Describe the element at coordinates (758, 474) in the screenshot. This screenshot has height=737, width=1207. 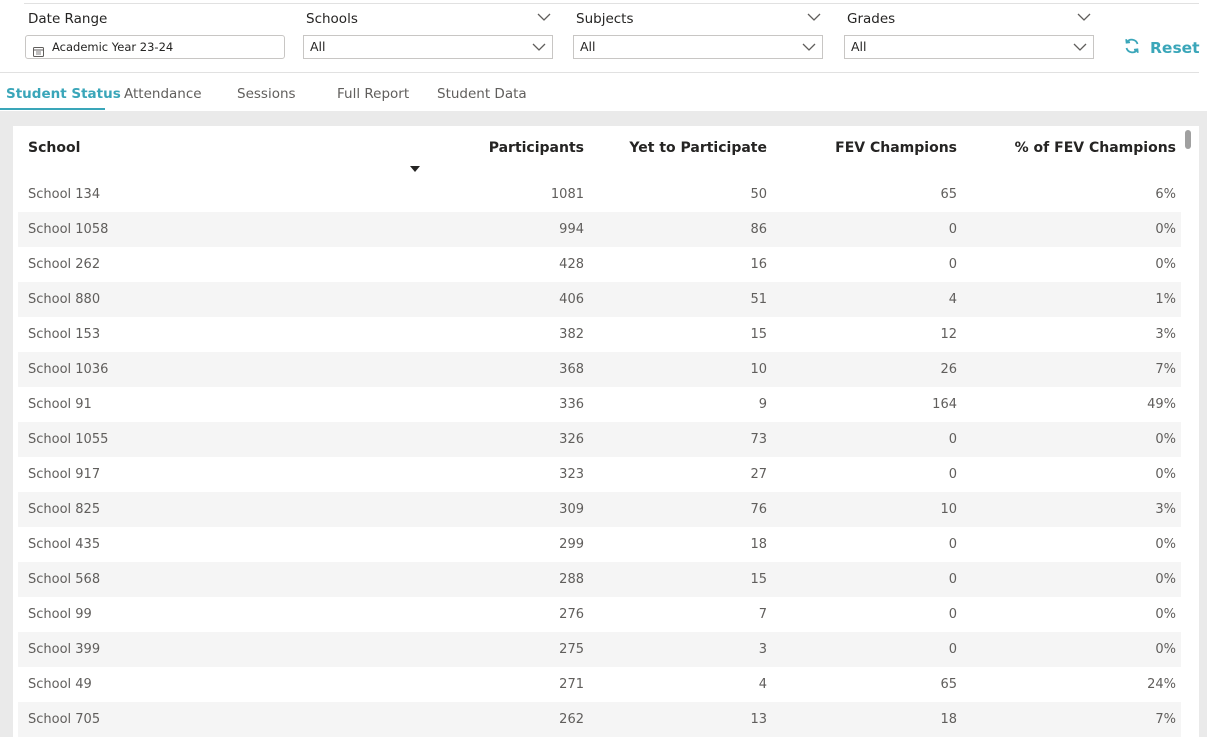
I see `cell-yet-to-participate: 27` at that location.